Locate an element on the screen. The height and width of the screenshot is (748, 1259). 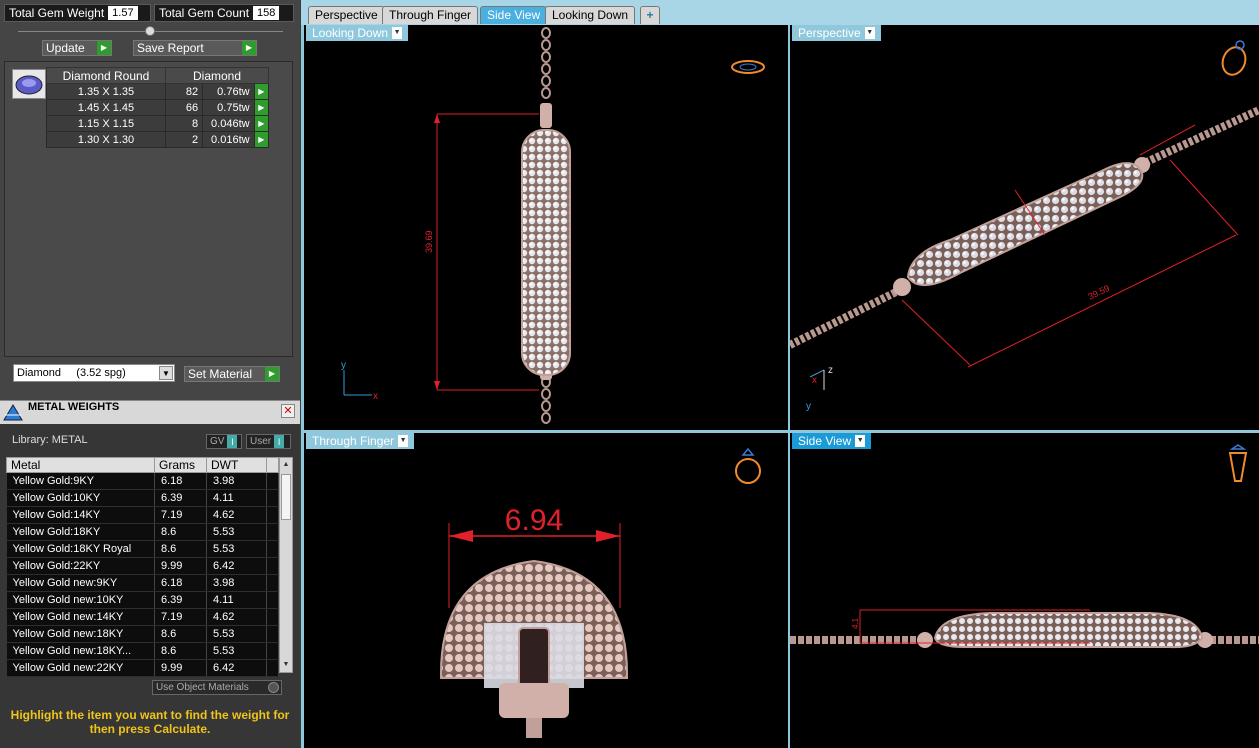
metal-header-metal: Metal is located at coordinates (80, 465).